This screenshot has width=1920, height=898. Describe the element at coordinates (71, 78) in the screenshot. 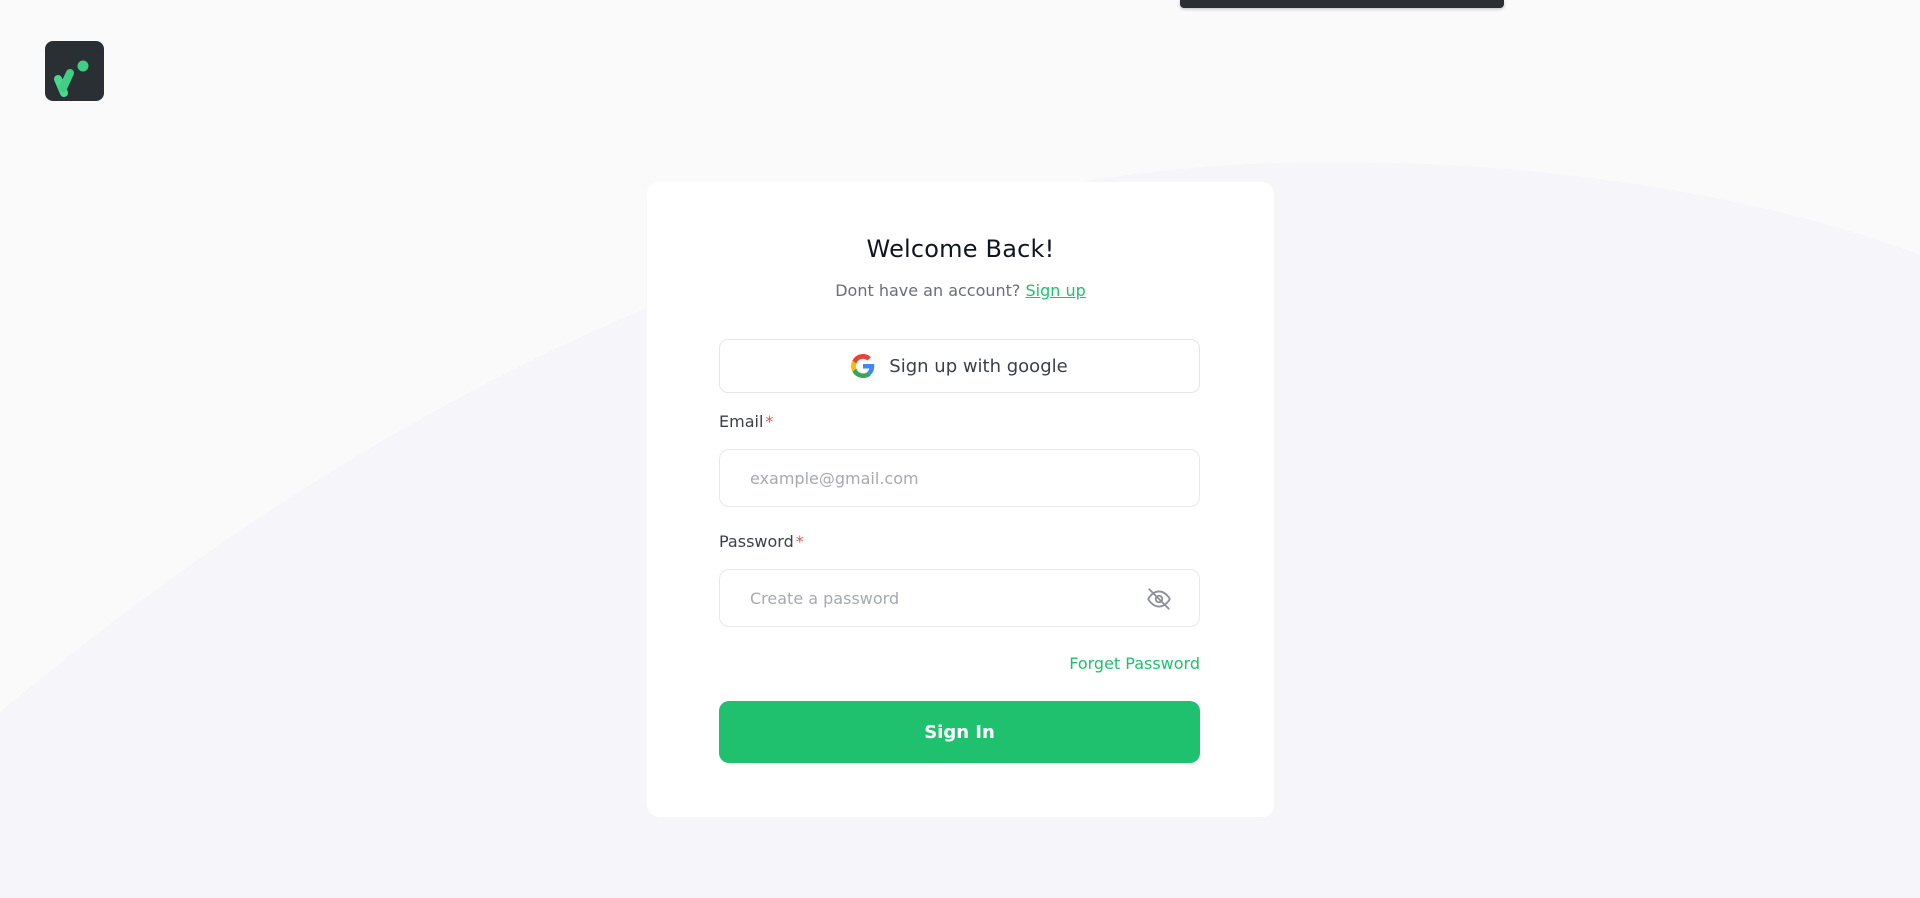

I see `brand-logo-icon` at that location.